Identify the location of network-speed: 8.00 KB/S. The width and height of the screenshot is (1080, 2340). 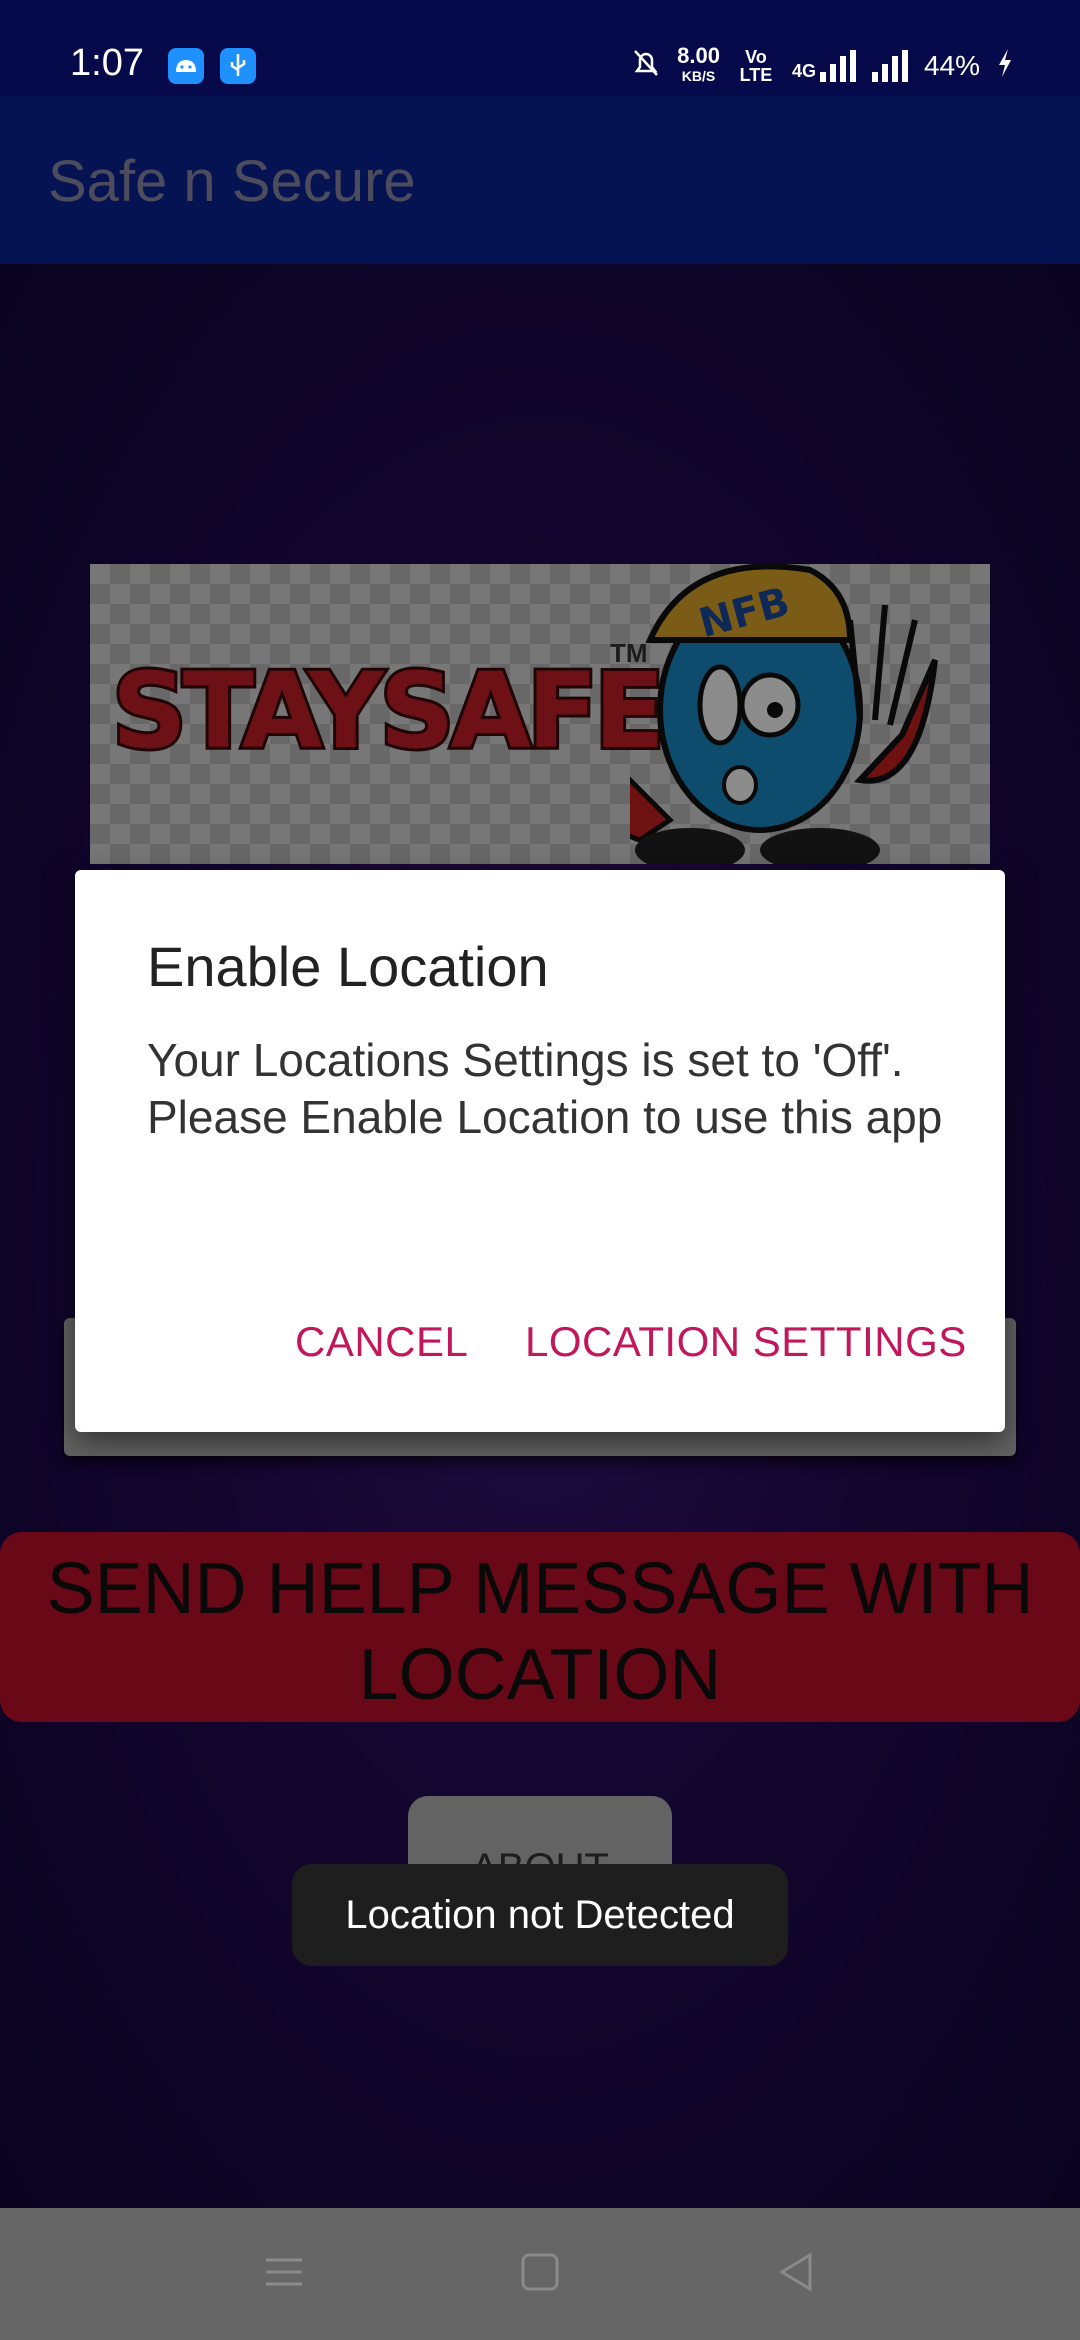
(698, 64).